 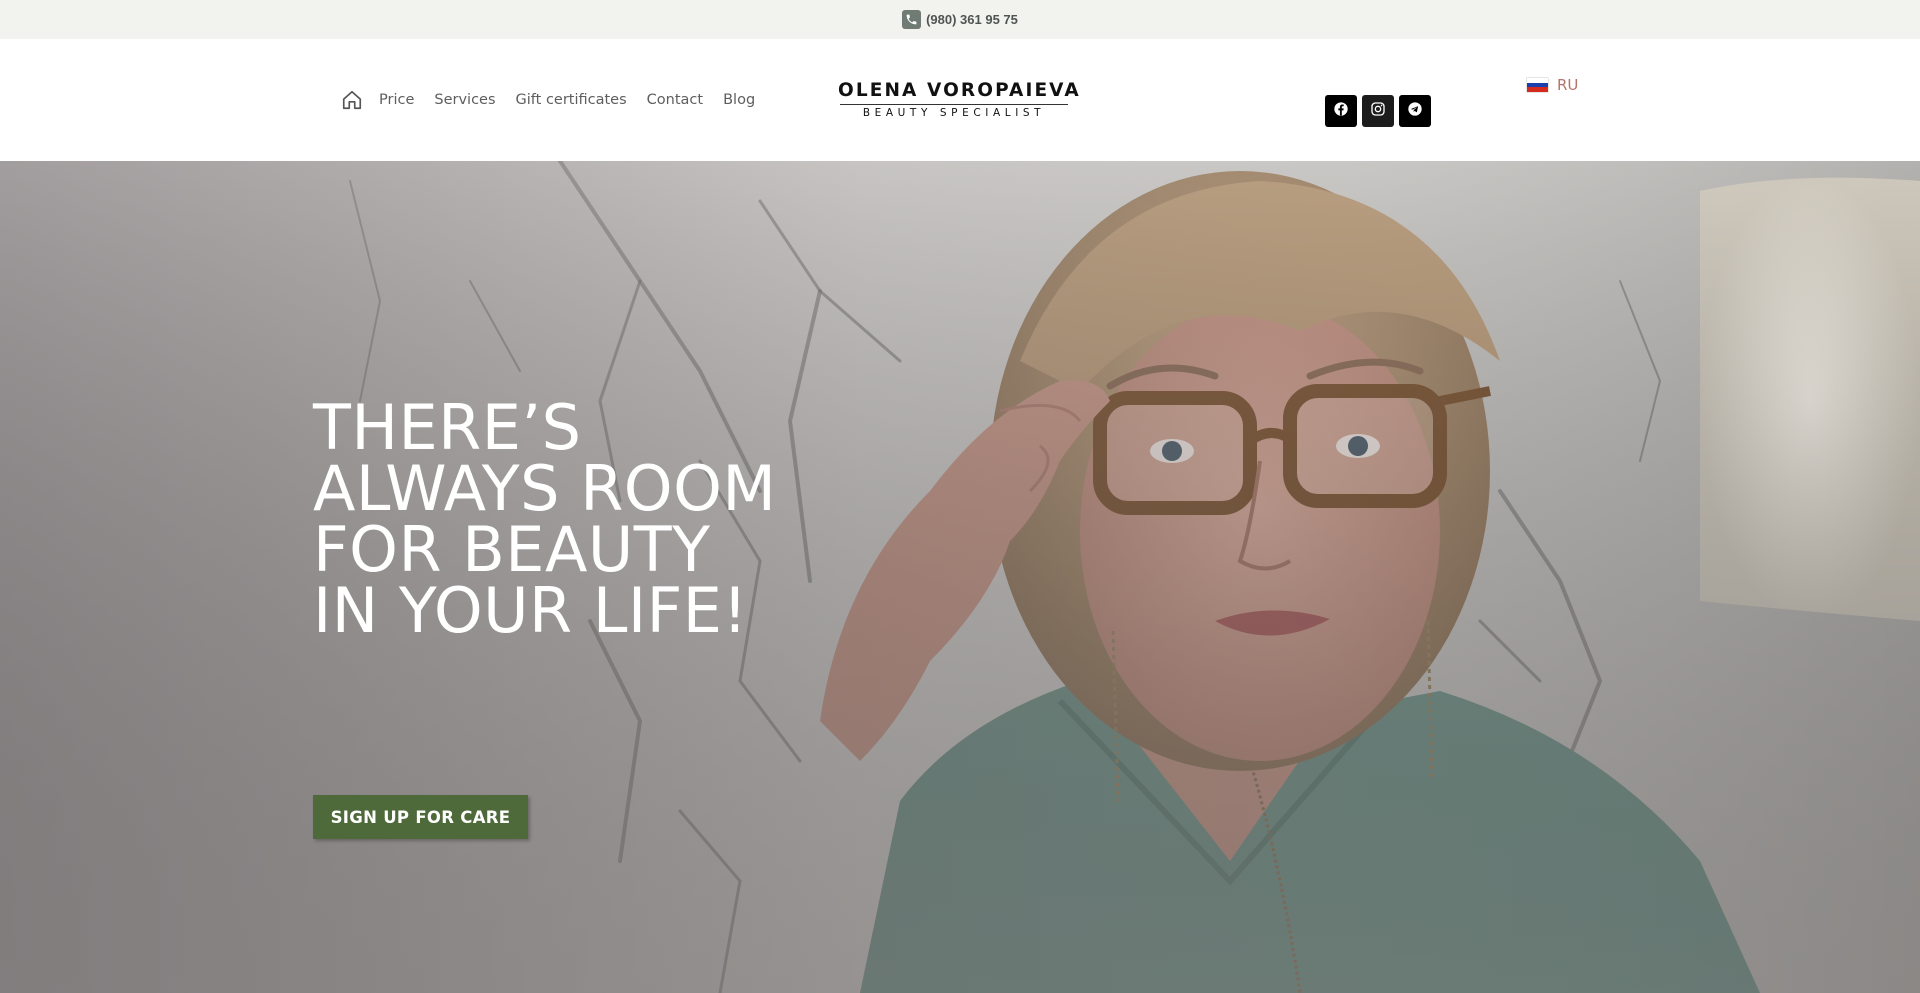 I want to click on facebook-button, so click(x=1341, y=111).